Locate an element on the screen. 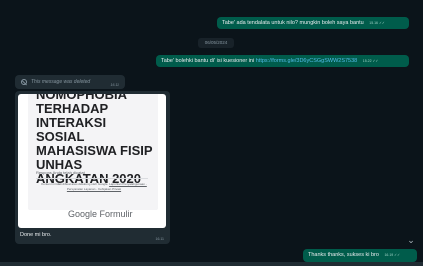 The height and width of the screenshot is (266, 423). image-caption: Done mi bro. is located at coordinates (36, 235).